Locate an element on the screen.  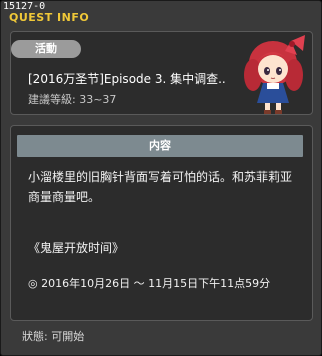
quest-type-badge: 活動 is located at coordinates (46, 49).